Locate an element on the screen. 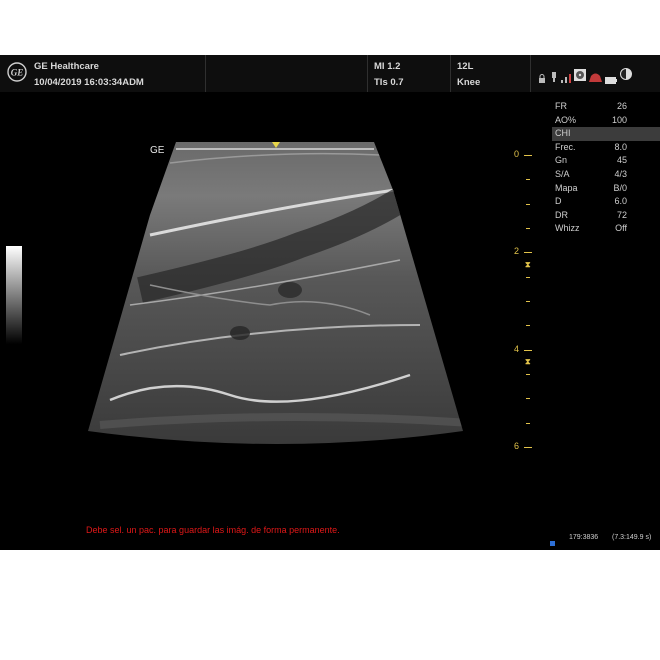 This screenshot has height=660, width=660. param-value: 45 is located at coordinates (621, 160).